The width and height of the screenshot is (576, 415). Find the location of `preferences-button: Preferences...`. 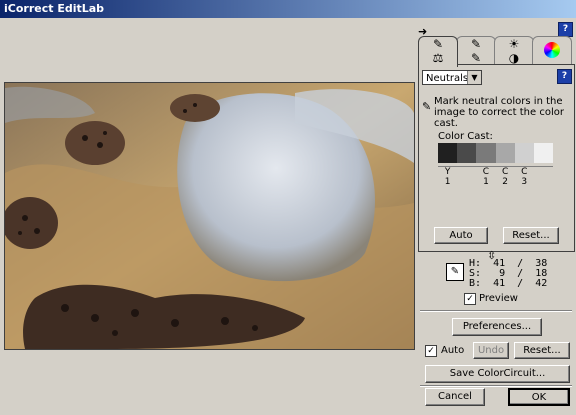

preferences-button: Preferences... is located at coordinates (497, 327).